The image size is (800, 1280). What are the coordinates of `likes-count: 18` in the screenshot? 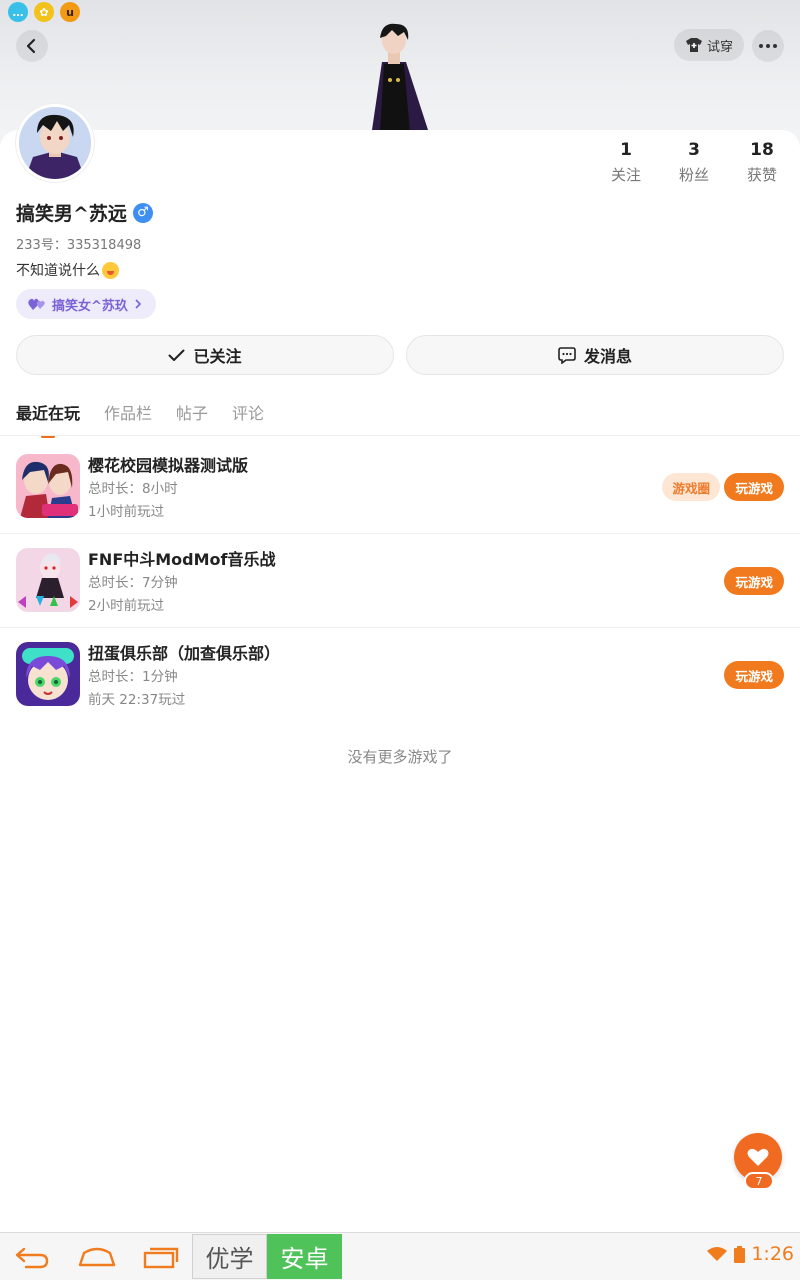 It's located at (762, 150).